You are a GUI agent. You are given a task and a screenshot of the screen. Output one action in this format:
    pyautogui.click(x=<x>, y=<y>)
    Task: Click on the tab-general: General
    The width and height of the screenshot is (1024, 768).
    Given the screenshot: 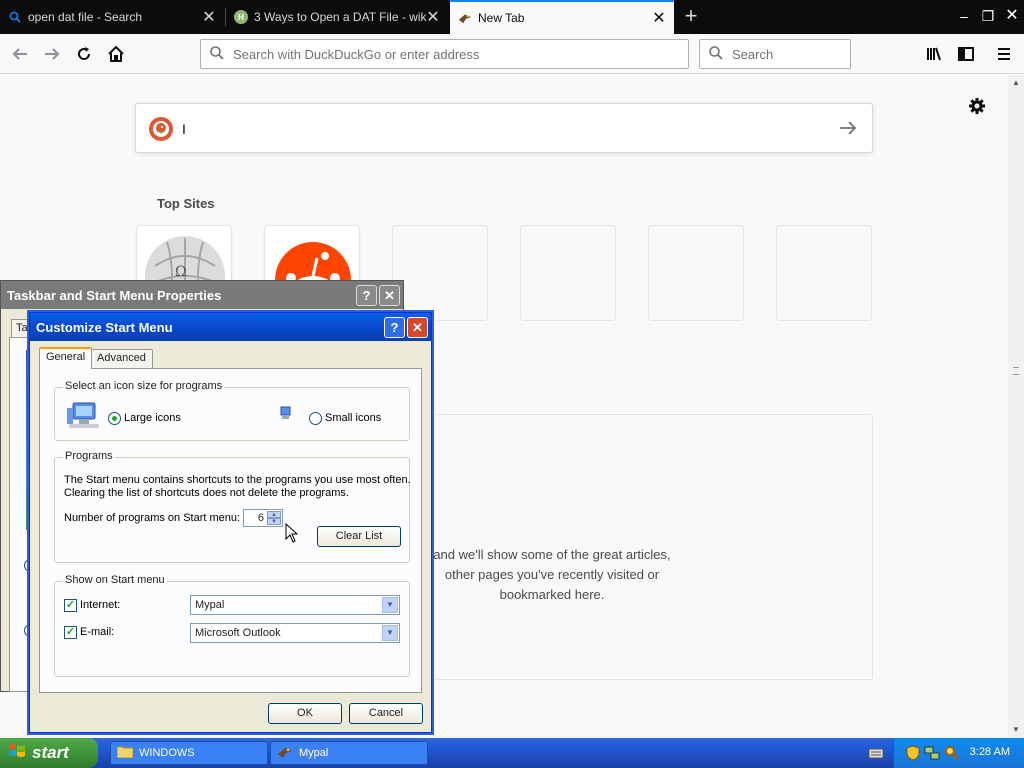 What is the action you would take?
    pyautogui.click(x=66, y=358)
    